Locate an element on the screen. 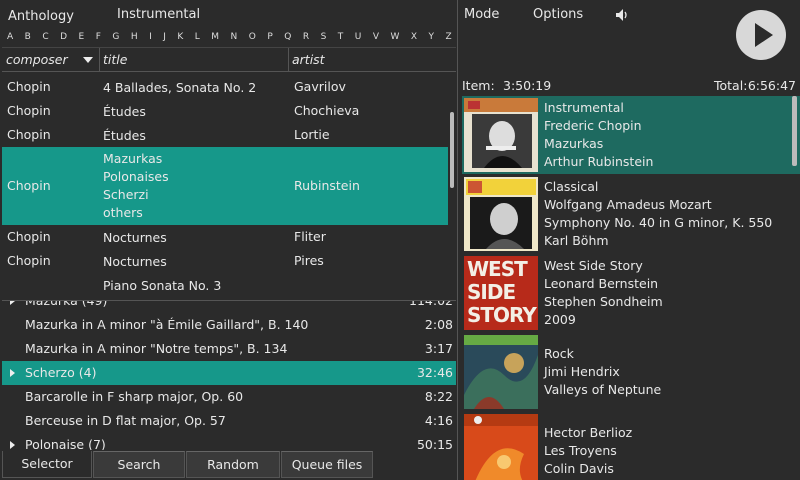 This screenshot has height=480, width=800. alphabet-letter-y: Y is located at coordinates (432, 39).